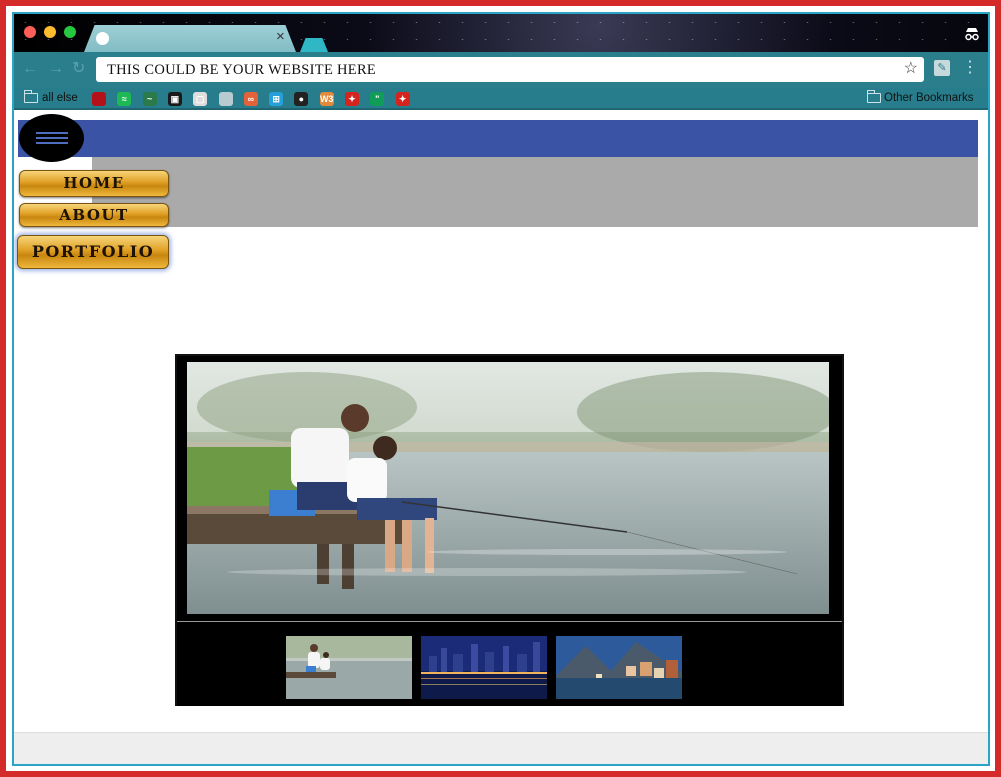 The image size is (1001, 777). What do you see at coordinates (124, 99) in the screenshot?
I see `spotify-icon: ≈` at bounding box center [124, 99].